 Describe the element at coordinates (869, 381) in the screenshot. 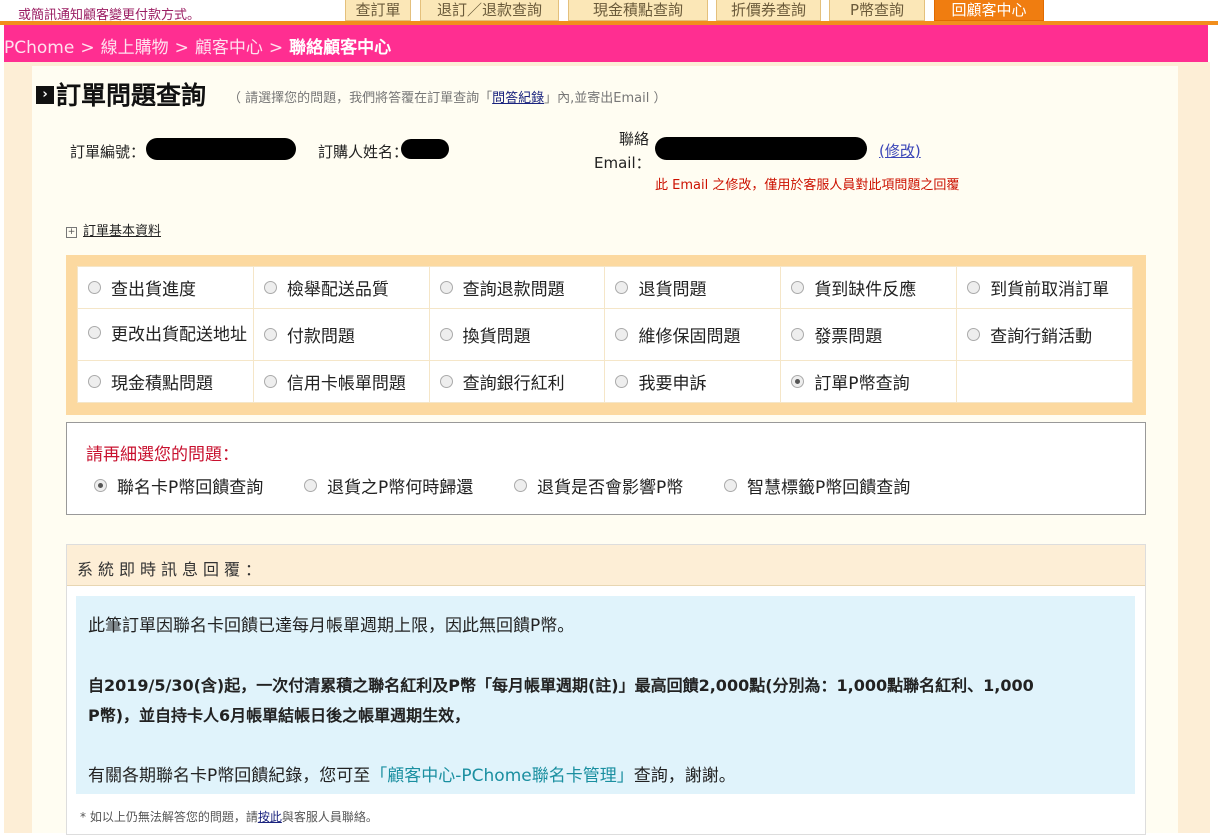

I see `question-option-selected: 訂單P幣查詢` at that location.